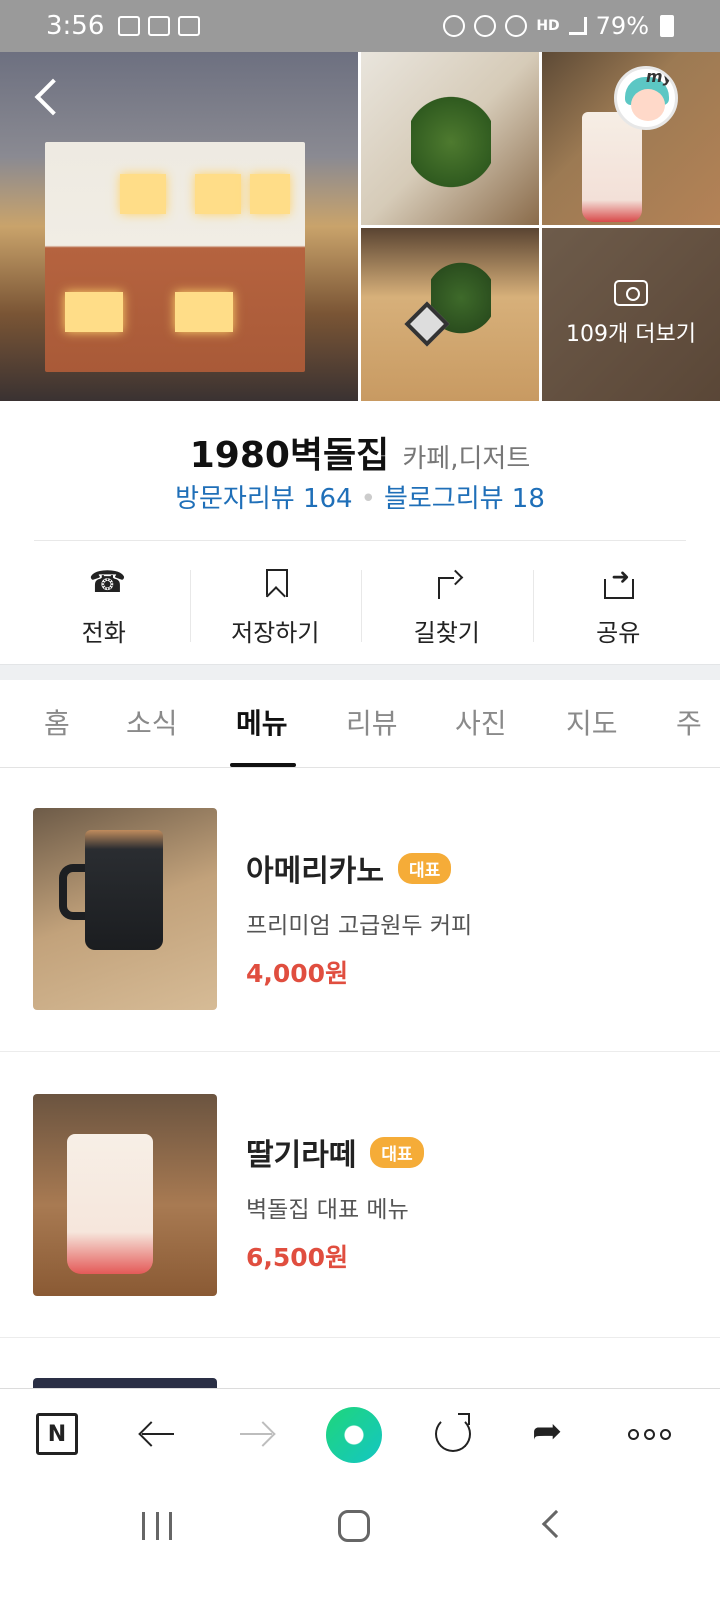 Image resolution: width=720 pixels, height=1600 pixels. What do you see at coordinates (129, 26) in the screenshot?
I see `image-notification-icon` at bounding box center [129, 26].